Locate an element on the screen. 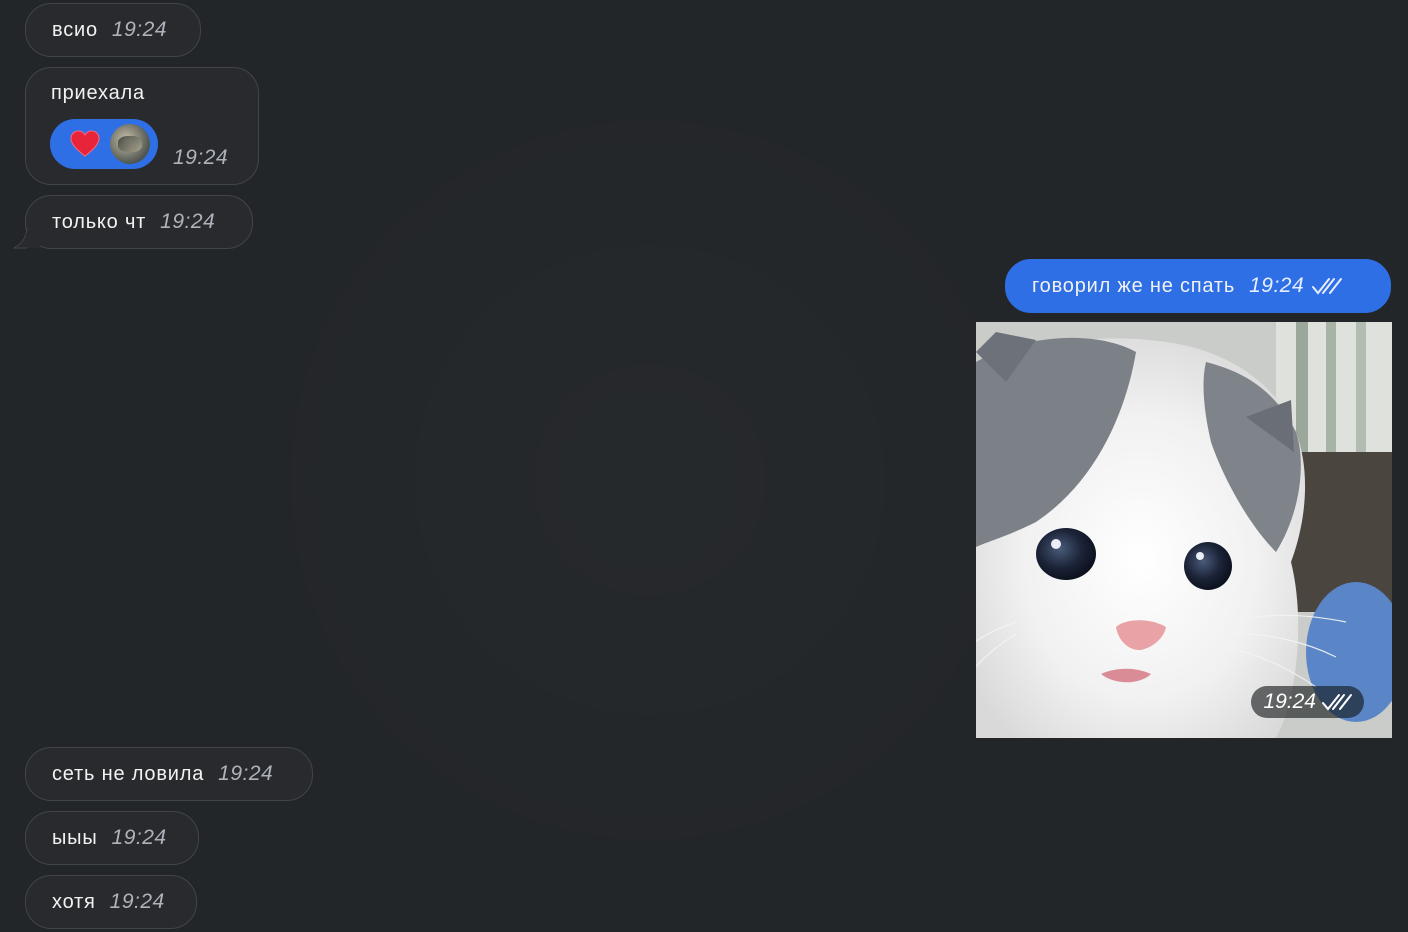  message-incoming: всио 19:24 is located at coordinates (113, 30).